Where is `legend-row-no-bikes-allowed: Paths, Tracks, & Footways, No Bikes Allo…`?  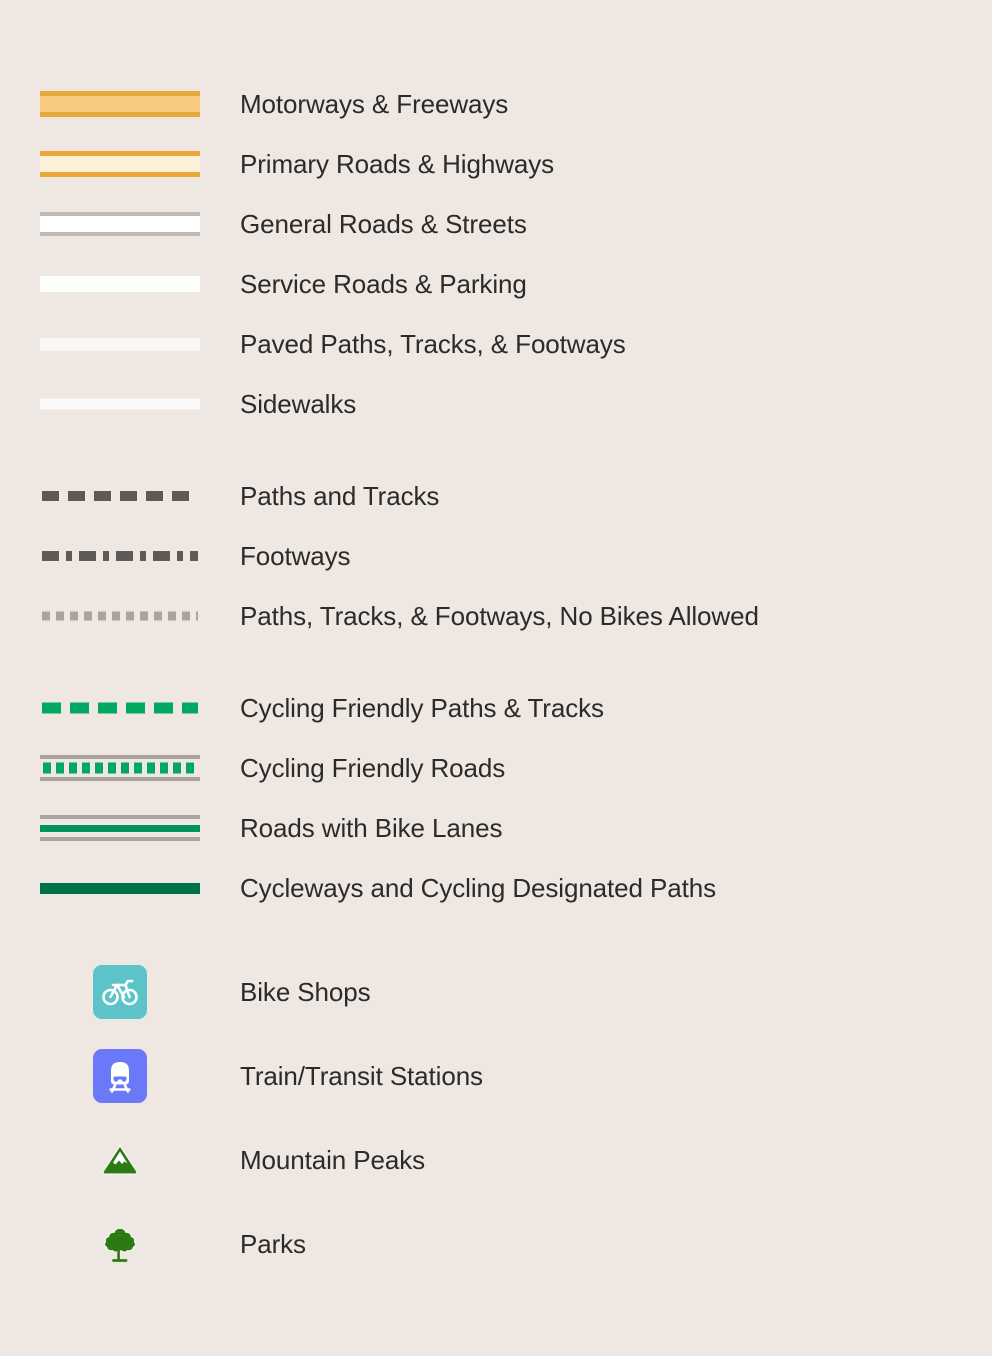 legend-row-no-bikes-allowed: Paths, Tracks, & Footways, No Bikes Allo… is located at coordinates (496, 616).